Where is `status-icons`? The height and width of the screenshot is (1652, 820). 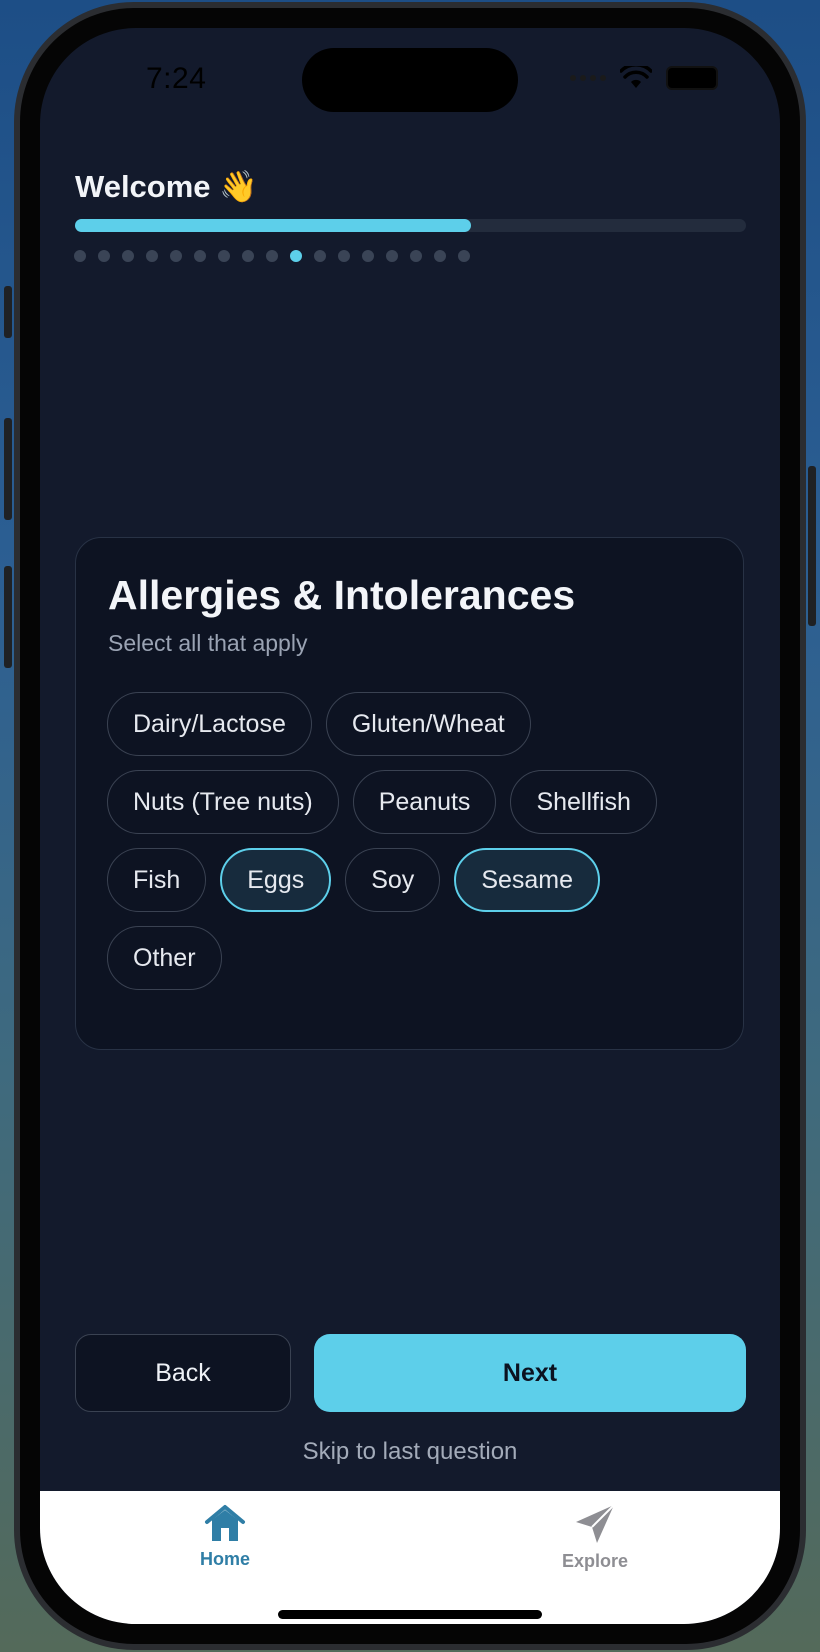
status-icons is located at coordinates (644, 78).